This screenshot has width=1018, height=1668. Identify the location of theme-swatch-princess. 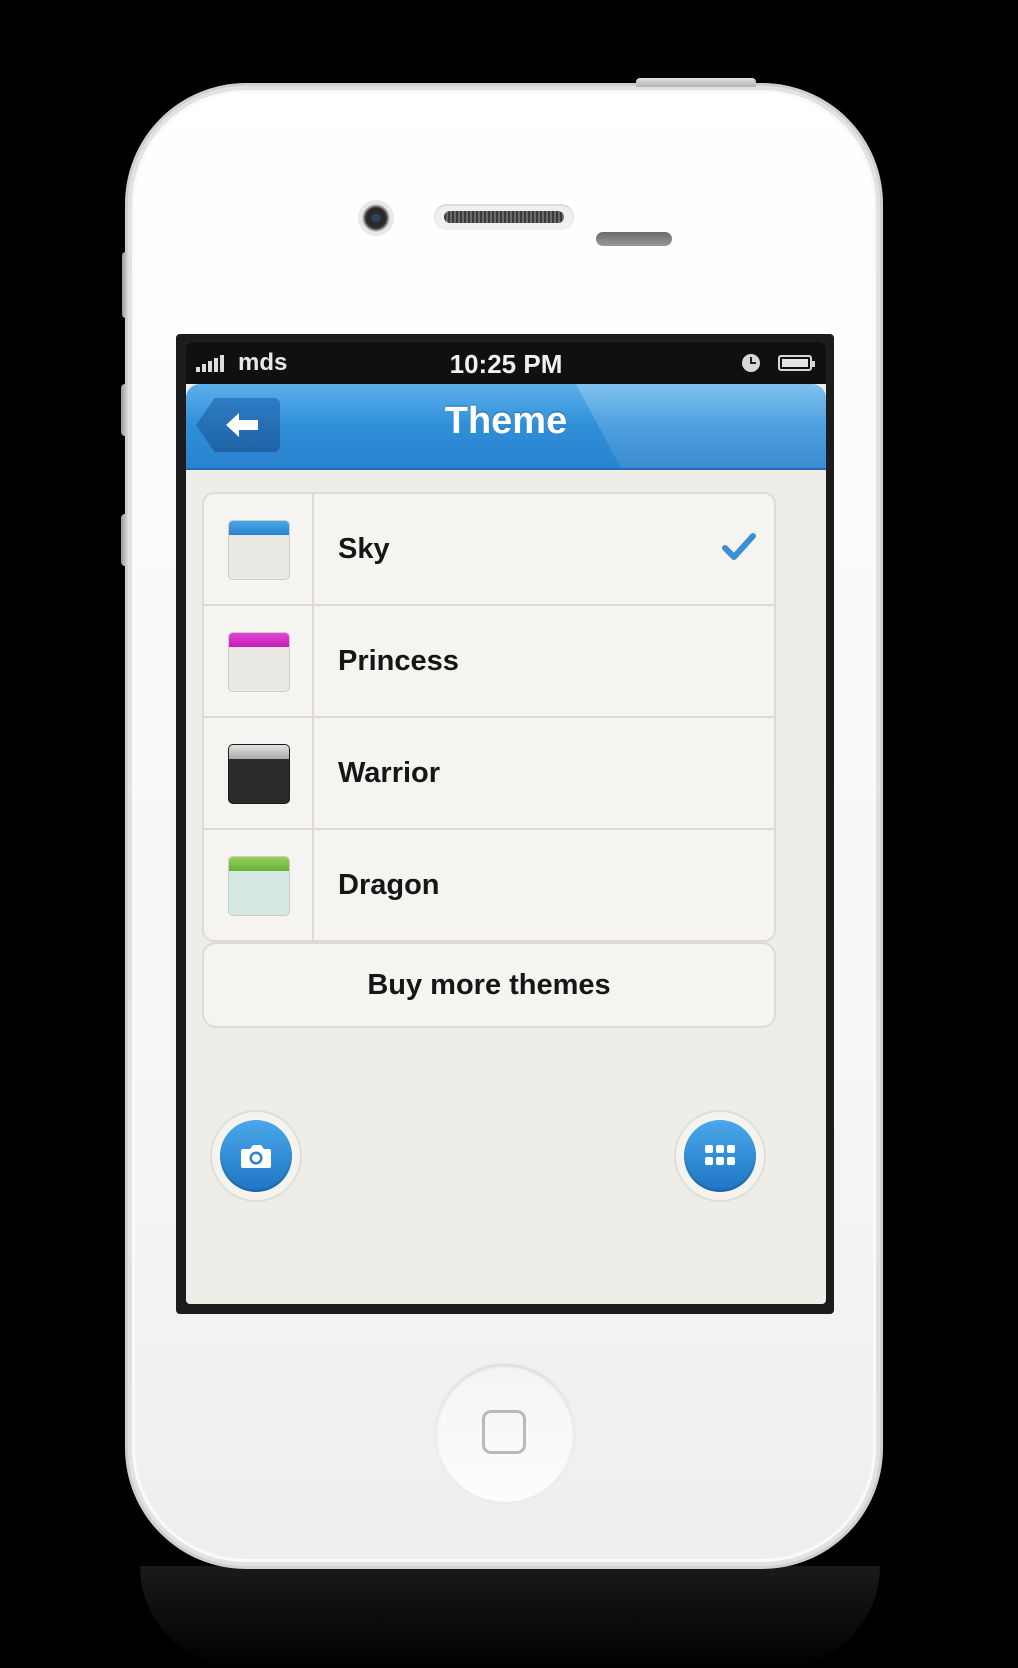
(259, 662).